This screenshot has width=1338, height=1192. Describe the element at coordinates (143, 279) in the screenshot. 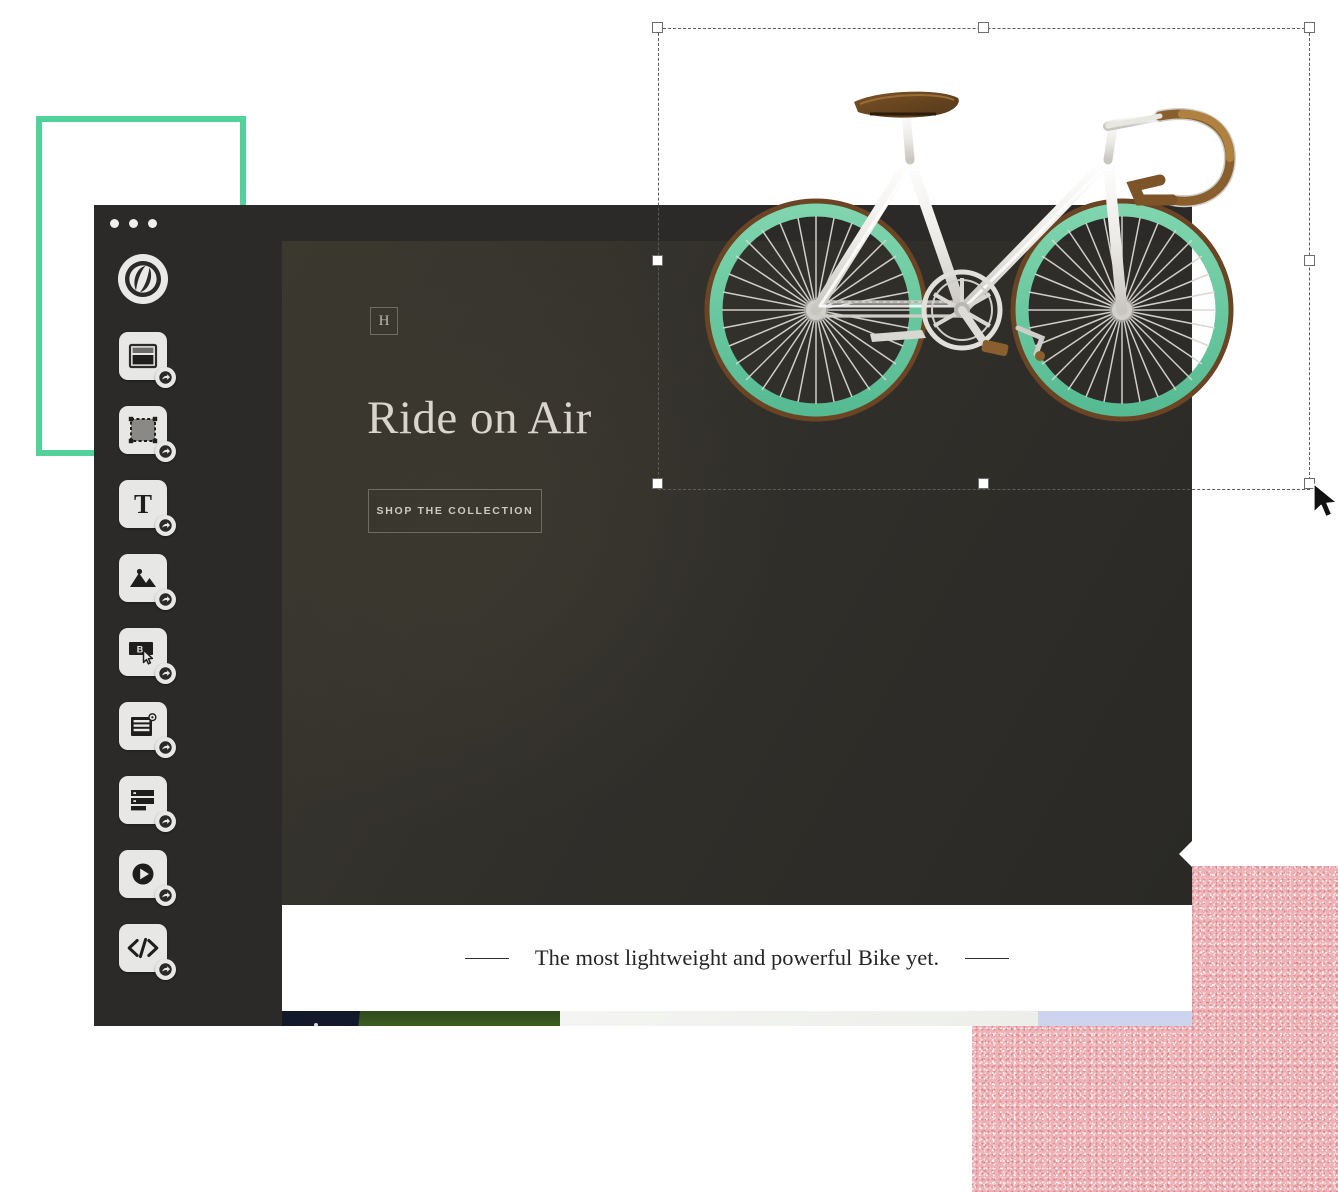

I see `leaf-circle-logo` at that location.